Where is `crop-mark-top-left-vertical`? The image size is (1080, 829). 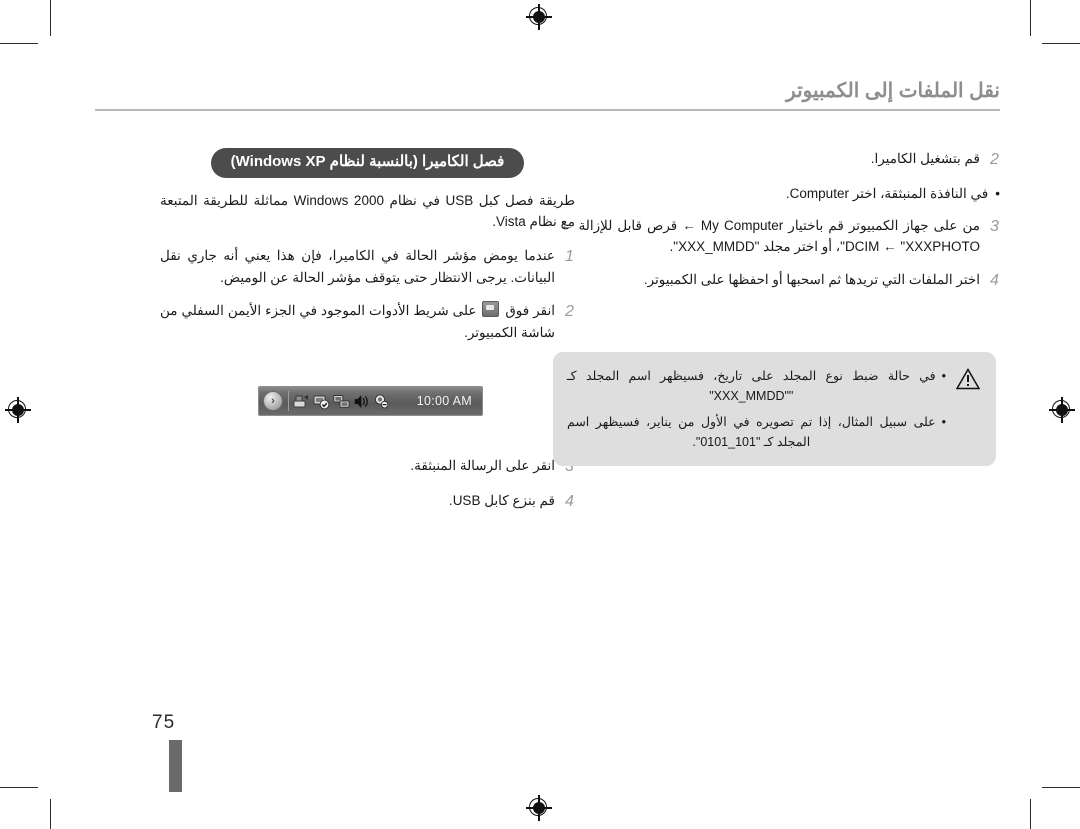 crop-mark-top-left-vertical is located at coordinates (50, 18).